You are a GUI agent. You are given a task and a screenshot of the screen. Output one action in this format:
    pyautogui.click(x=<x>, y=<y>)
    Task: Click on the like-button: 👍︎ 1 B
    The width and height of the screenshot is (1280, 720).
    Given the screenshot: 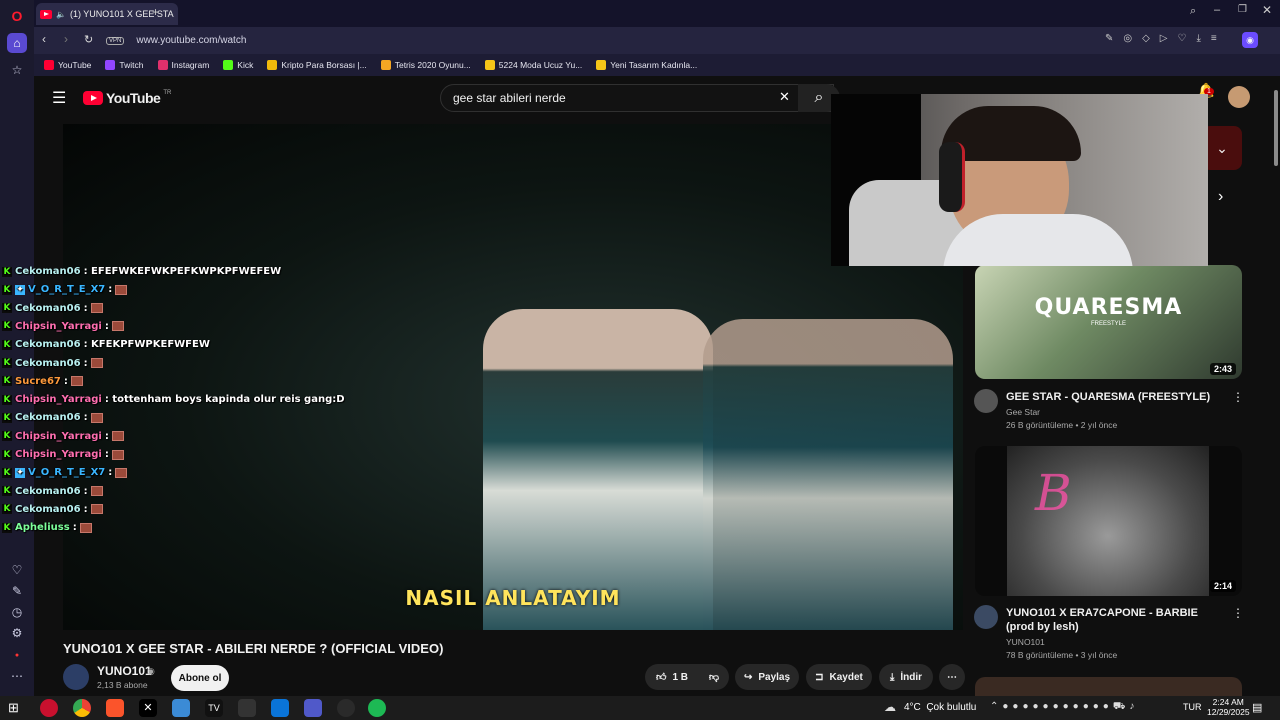 What is the action you would take?
    pyautogui.click(x=672, y=677)
    